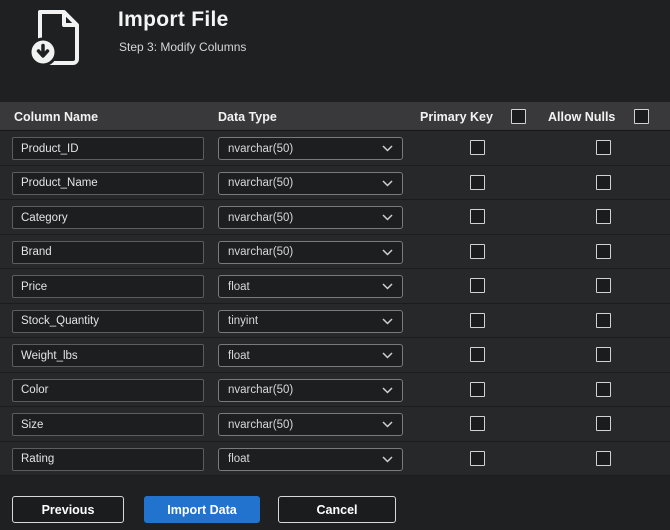 The height and width of the screenshot is (530, 670). I want to click on header-allow-nulls: Allow Nulls, so click(582, 116).